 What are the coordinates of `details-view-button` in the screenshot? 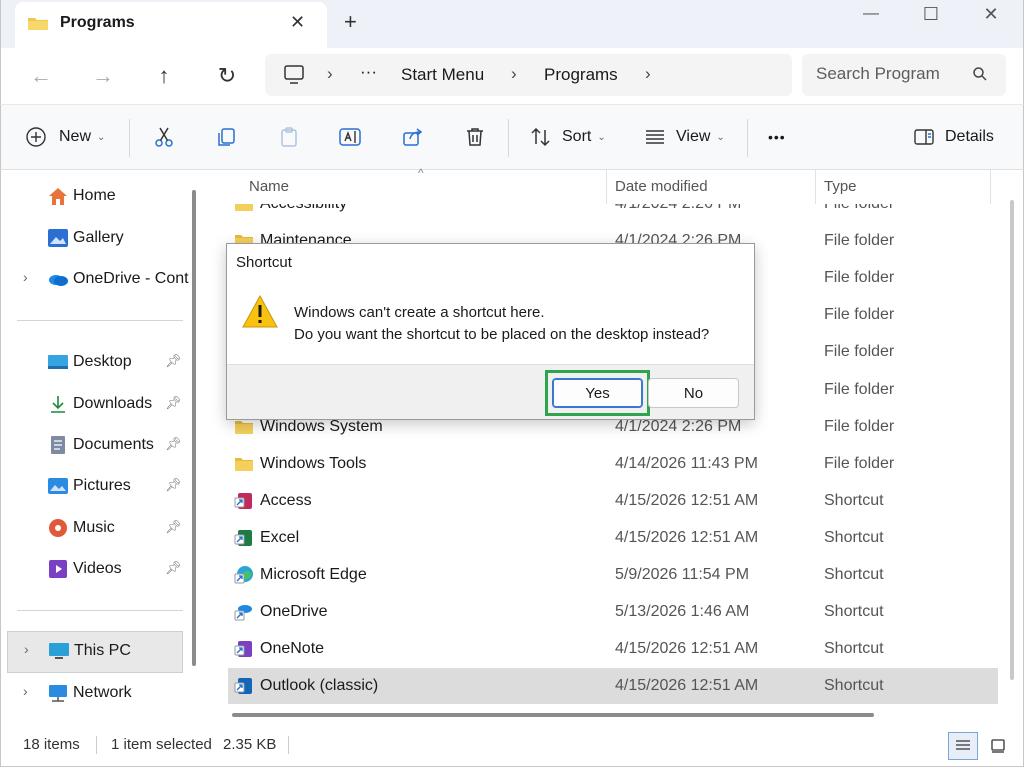 It's located at (963, 746).